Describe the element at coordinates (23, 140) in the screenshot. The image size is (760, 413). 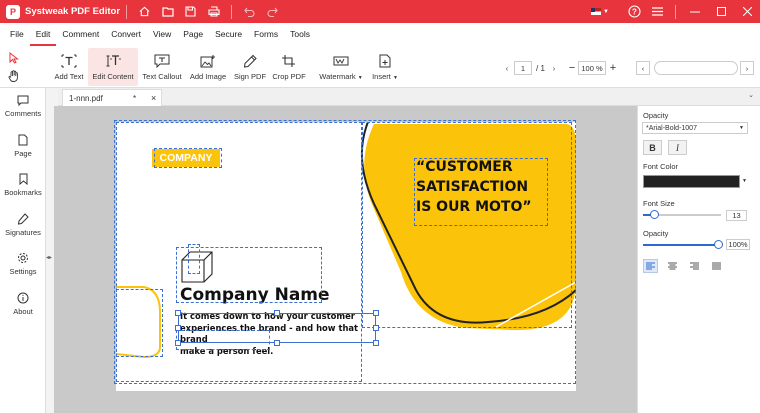
I see `page-icon` at that location.